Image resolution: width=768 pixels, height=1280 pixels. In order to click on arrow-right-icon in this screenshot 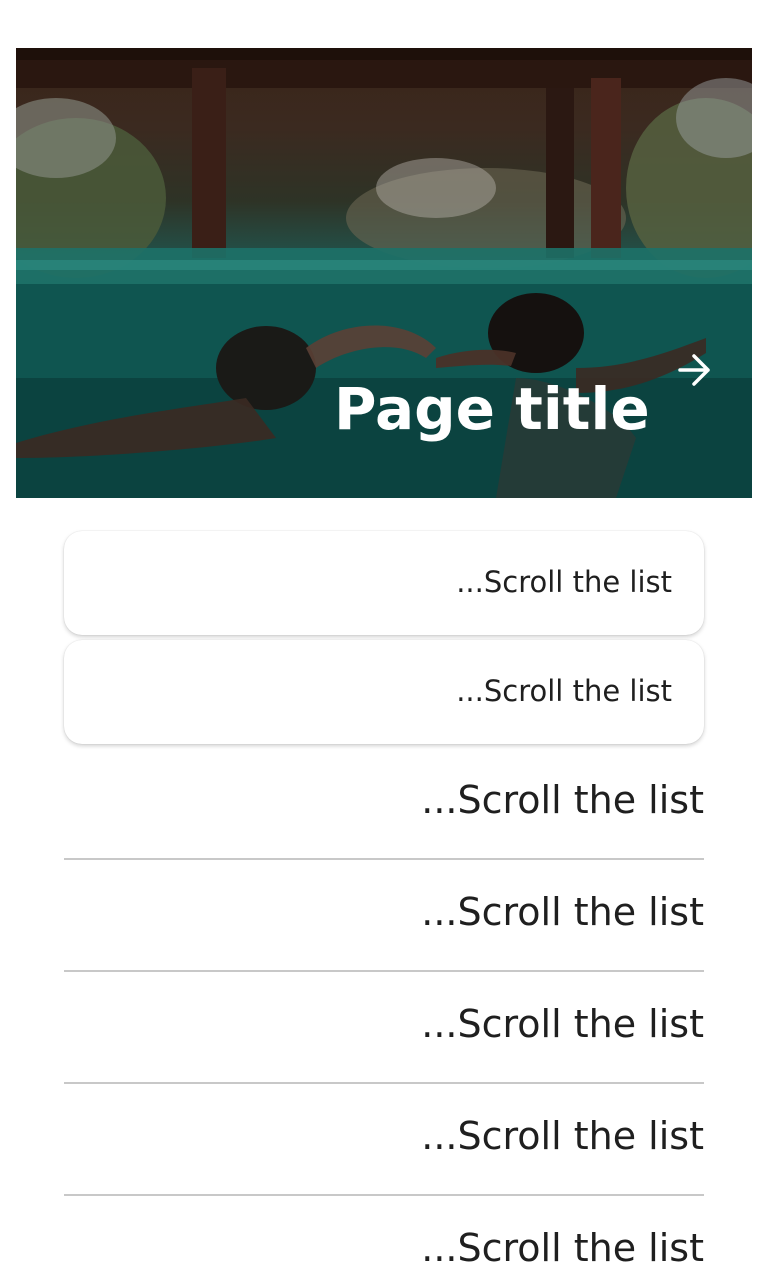, I will do `click(694, 370)`.